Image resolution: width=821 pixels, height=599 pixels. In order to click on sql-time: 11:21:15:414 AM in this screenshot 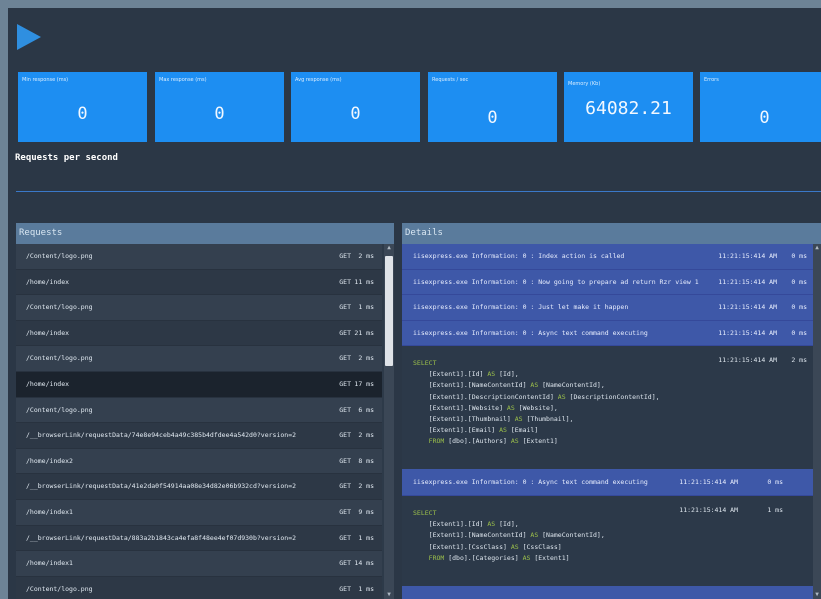, I will do `click(708, 510)`.